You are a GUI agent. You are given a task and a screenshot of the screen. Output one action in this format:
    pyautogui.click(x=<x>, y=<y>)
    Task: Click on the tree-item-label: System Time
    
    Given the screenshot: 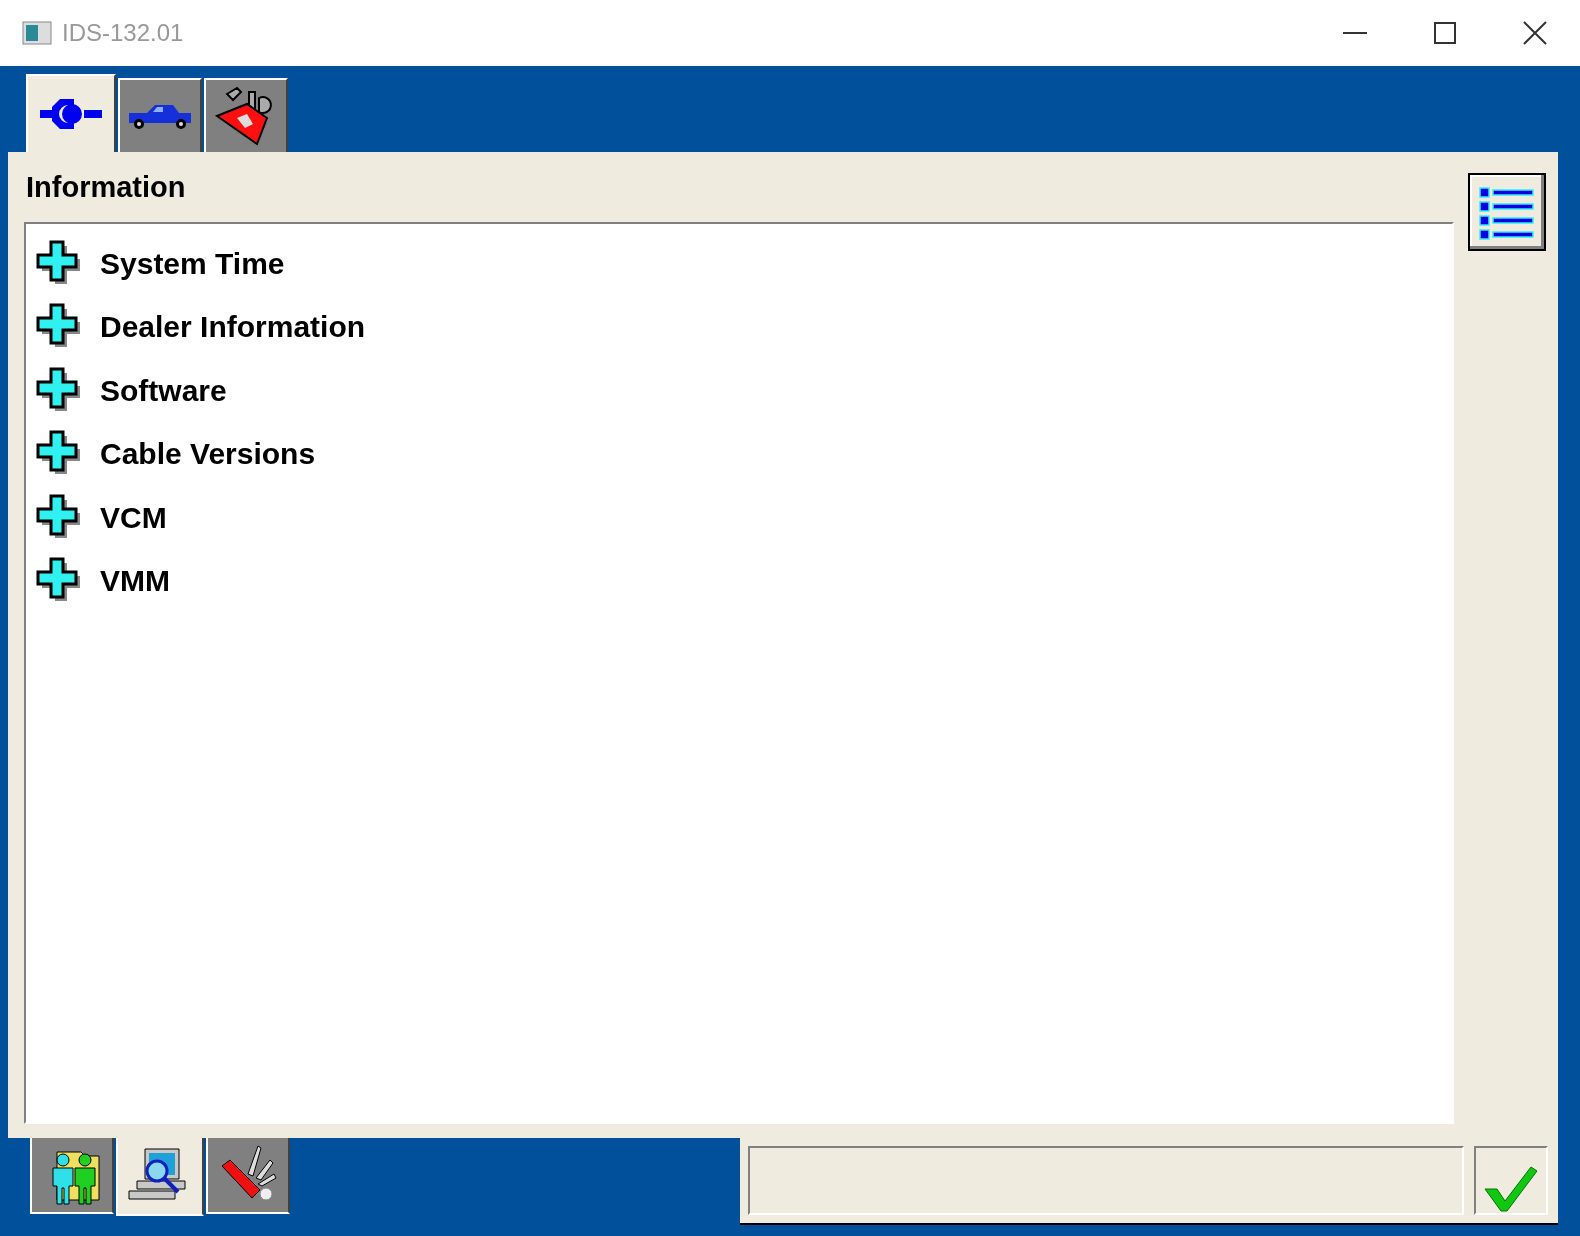 What is the action you would take?
    pyautogui.click(x=192, y=263)
    